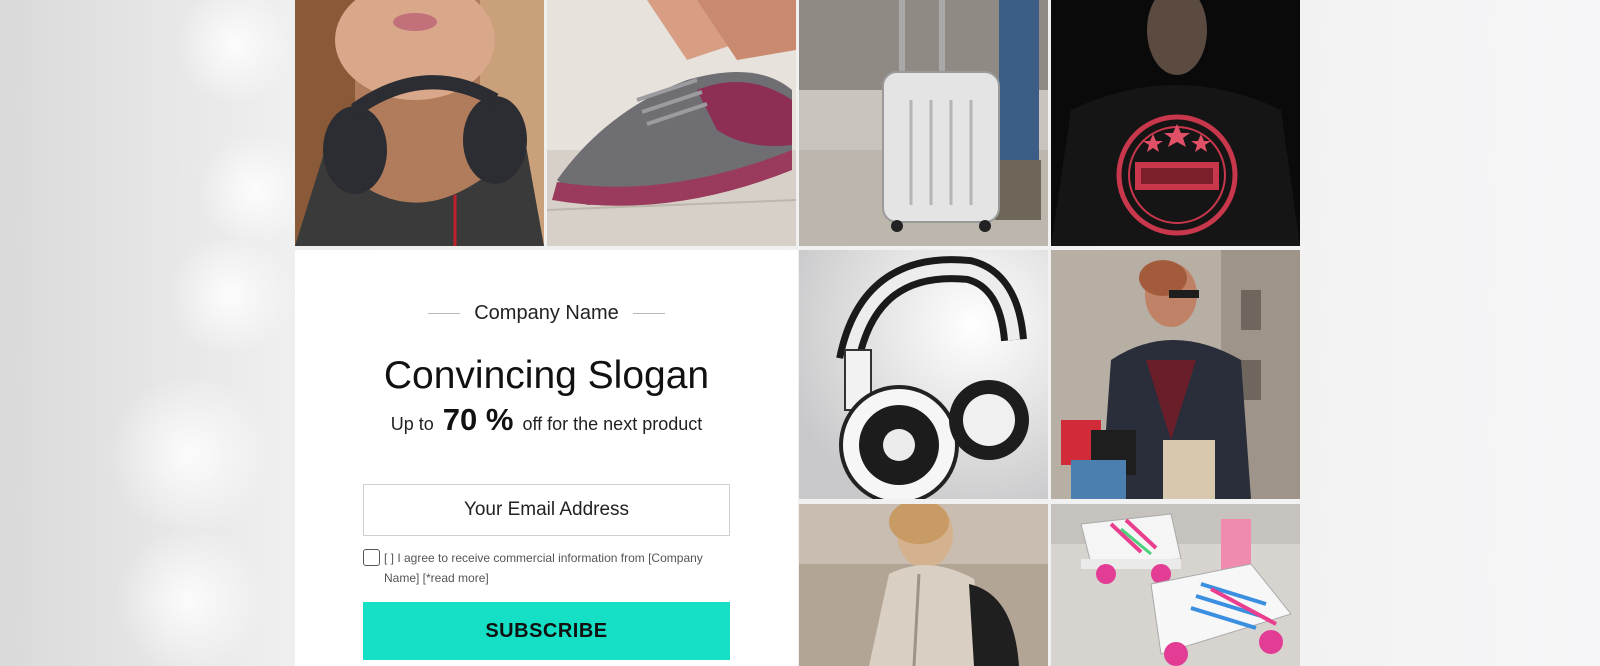 The image size is (1600, 666). Describe the element at coordinates (444, 313) in the screenshot. I see `left-divider` at that location.